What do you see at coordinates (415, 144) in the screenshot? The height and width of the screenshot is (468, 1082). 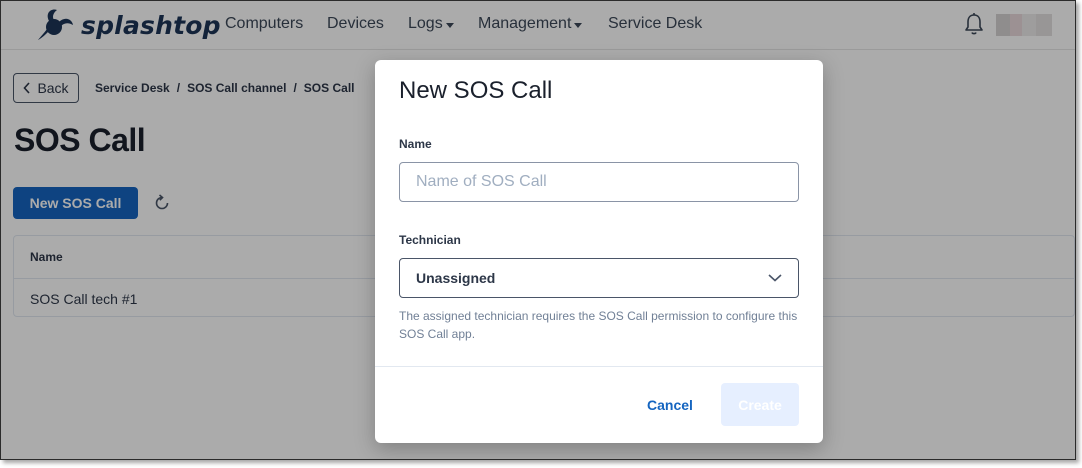 I see `name-label: Name` at bounding box center [415, 144].